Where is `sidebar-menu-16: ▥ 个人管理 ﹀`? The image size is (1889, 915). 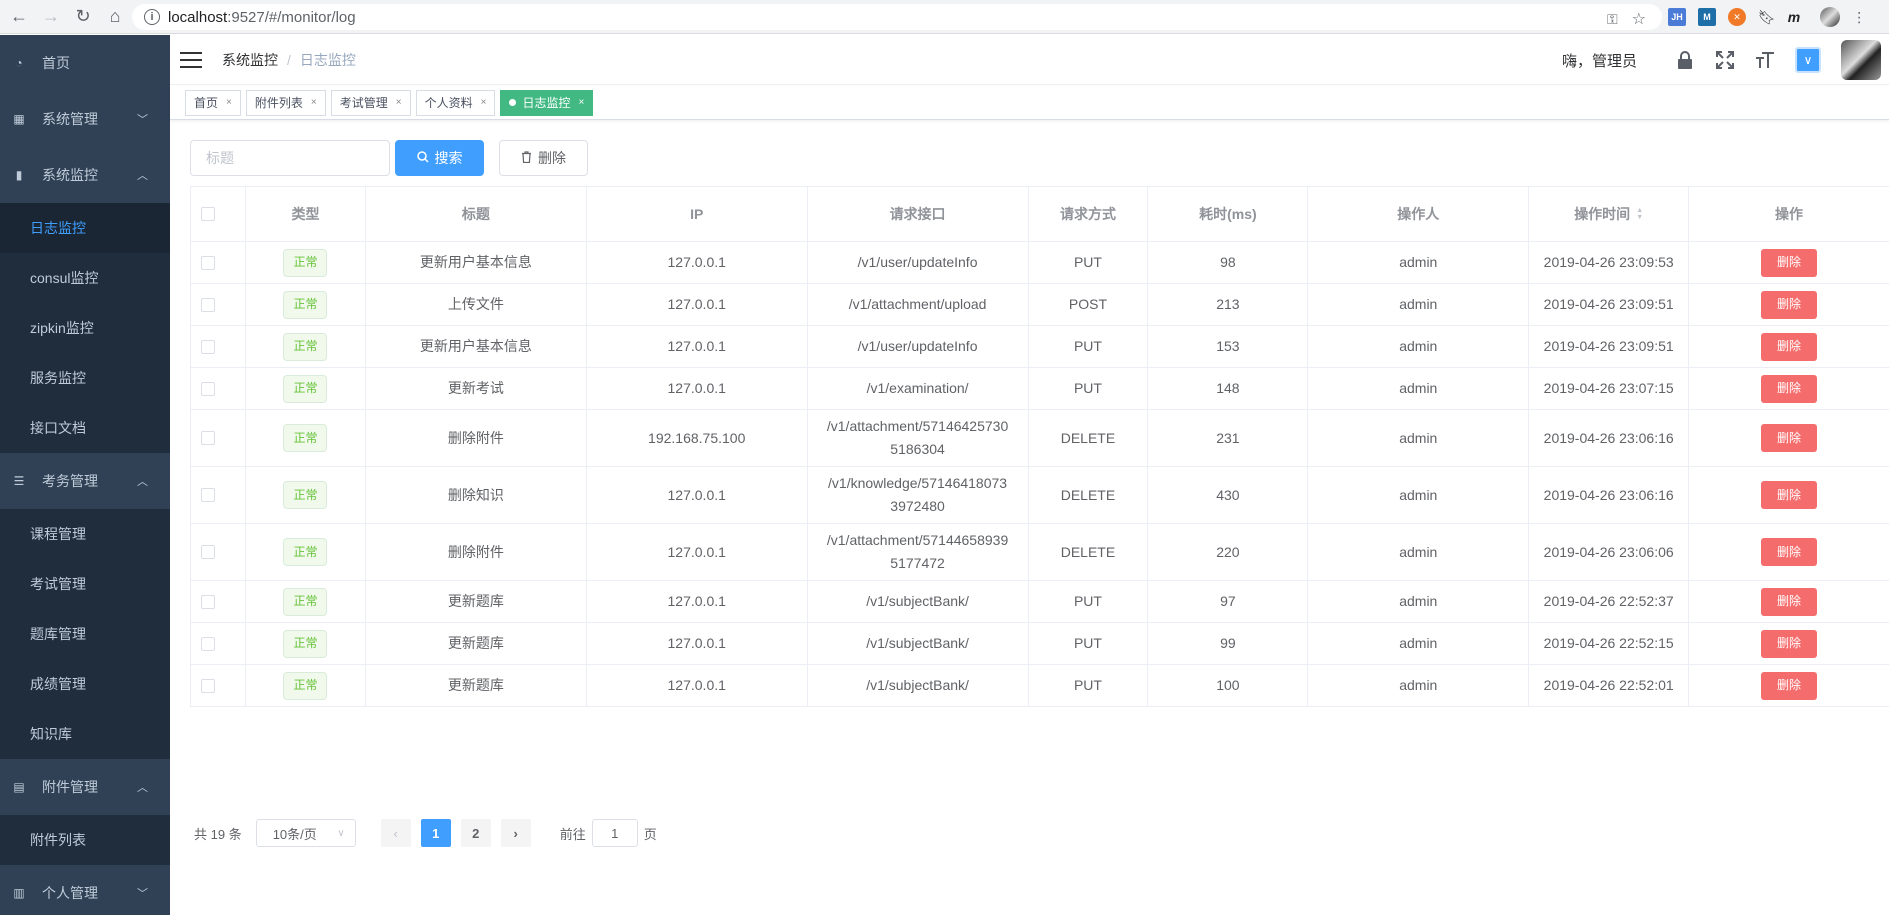
sidebar-menu-16: ▥ 个人管理 ﹀ is located at coordinates (85, 890).